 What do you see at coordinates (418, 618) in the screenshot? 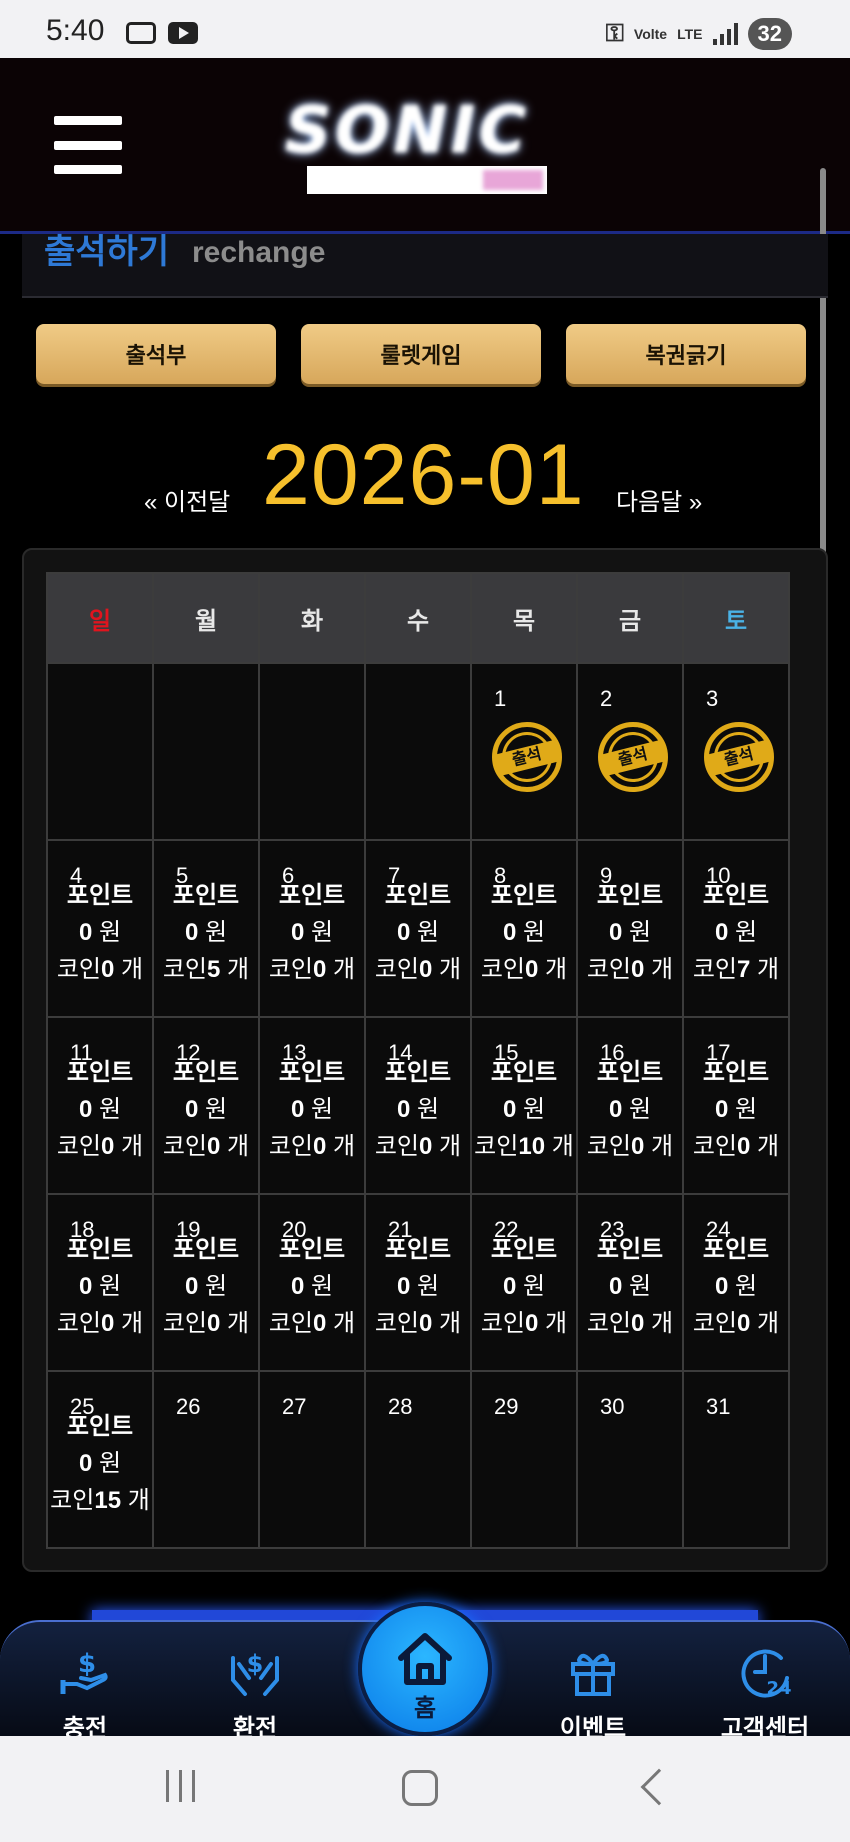
I see `weekday-wed: 수` at bounding box center [418, 618].